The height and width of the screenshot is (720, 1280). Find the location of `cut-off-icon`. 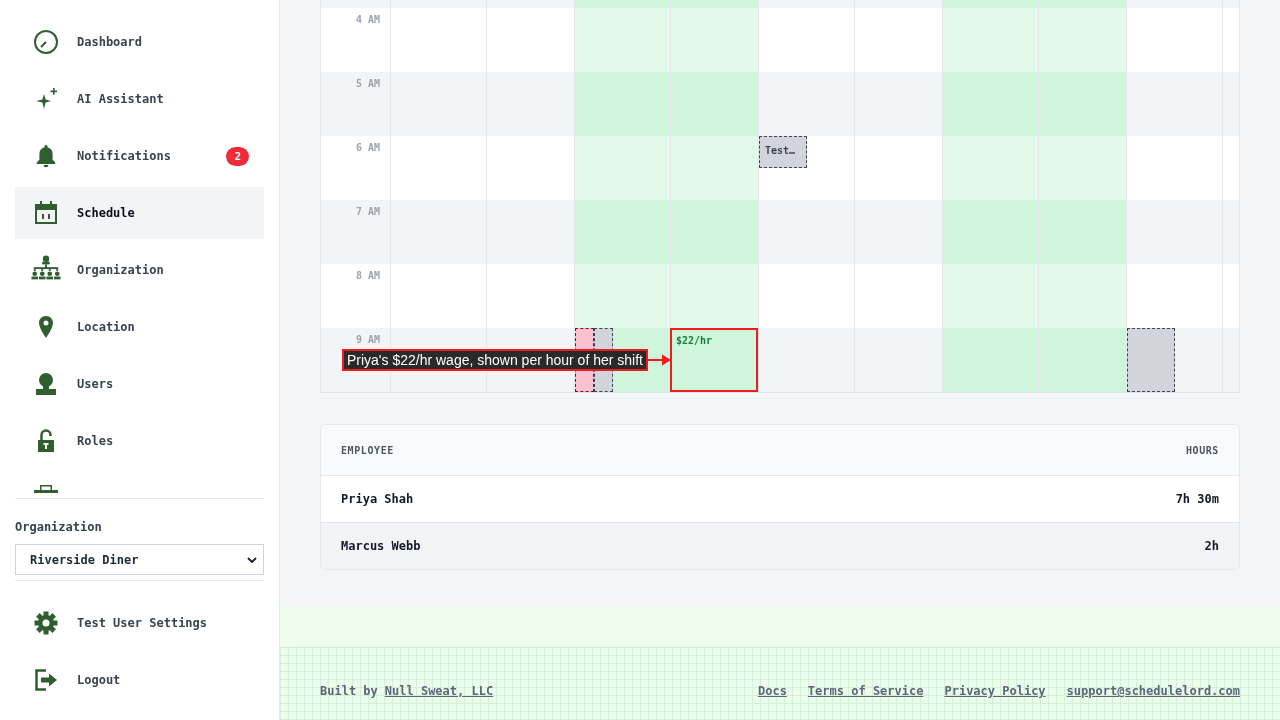

cut-off-icon is located at coordinates (46, 489).